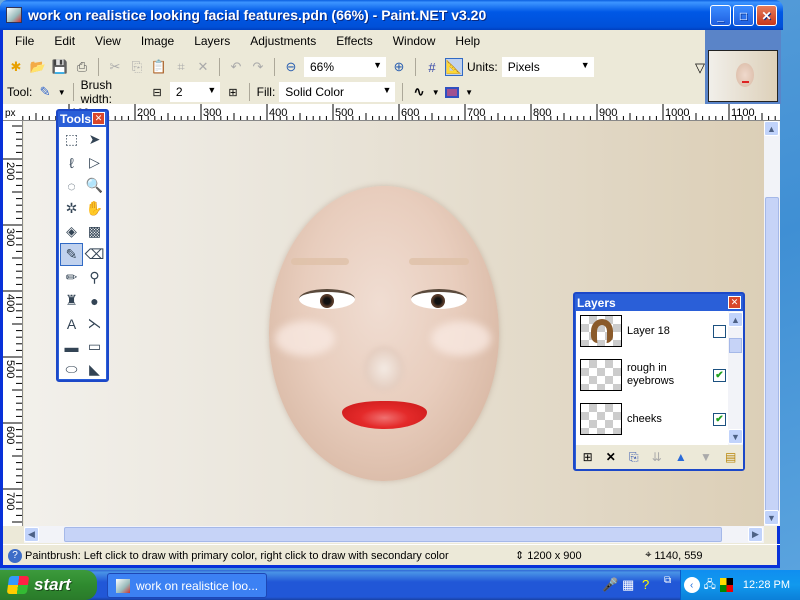 The image size is (800, 600). Describe the element at coordinates (71, 277) in the screenshot. I see `pencil-tool-icon: ✏` at that location.